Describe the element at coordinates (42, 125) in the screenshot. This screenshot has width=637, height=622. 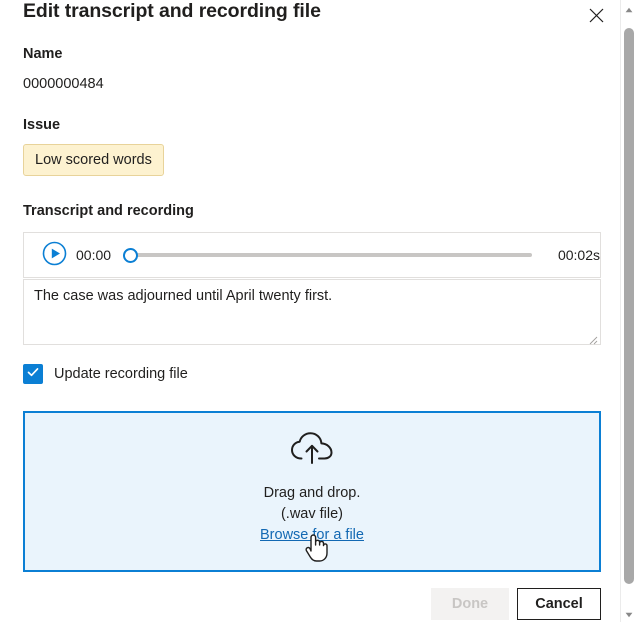
I see `issue-label: Issue` at that location.